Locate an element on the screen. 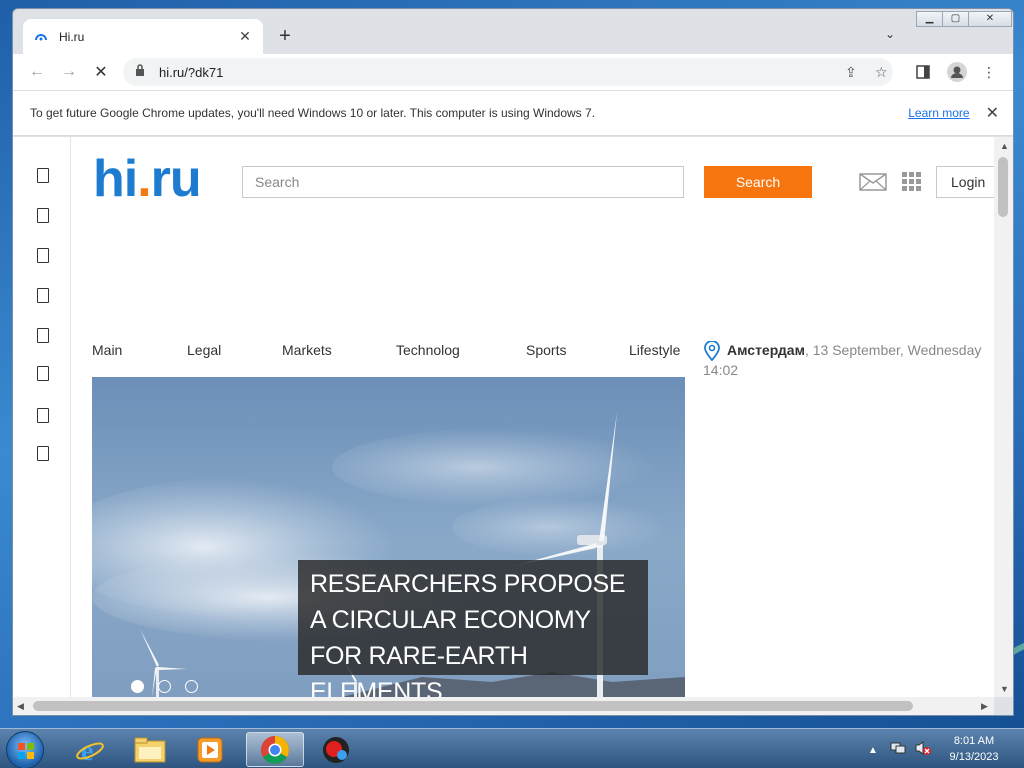 The image size is (1024, 768). vertical-scroll-thumb is located at coordinates (1003, 187).